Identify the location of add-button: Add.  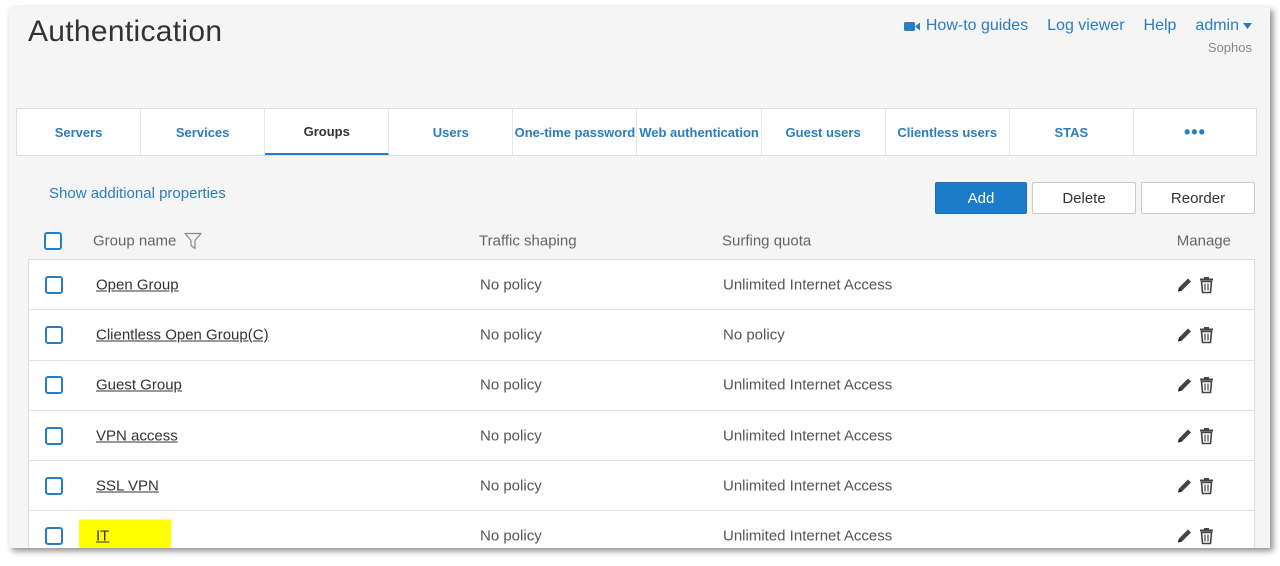
(981, 198).